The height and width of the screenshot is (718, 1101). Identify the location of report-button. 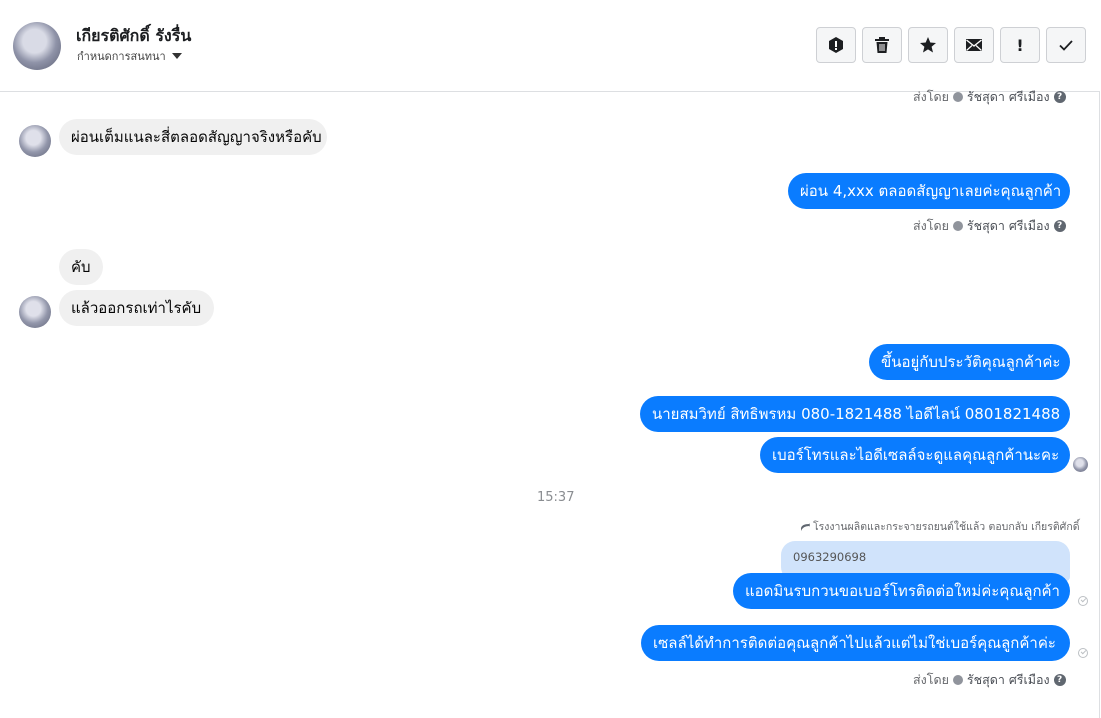
(836, 45).